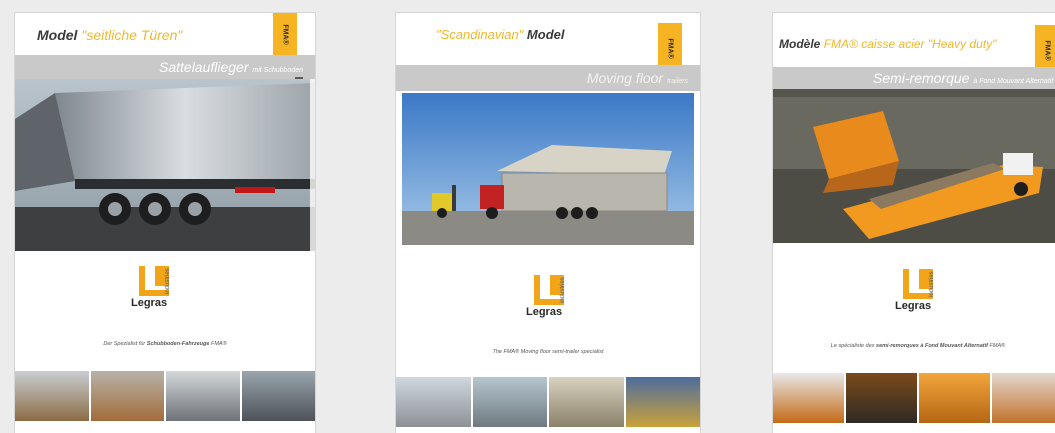  Describe the element at coordinates (548, 43) in the screenshot. I see `title-bar: "Scandinavian" Model FMA®` at that location.